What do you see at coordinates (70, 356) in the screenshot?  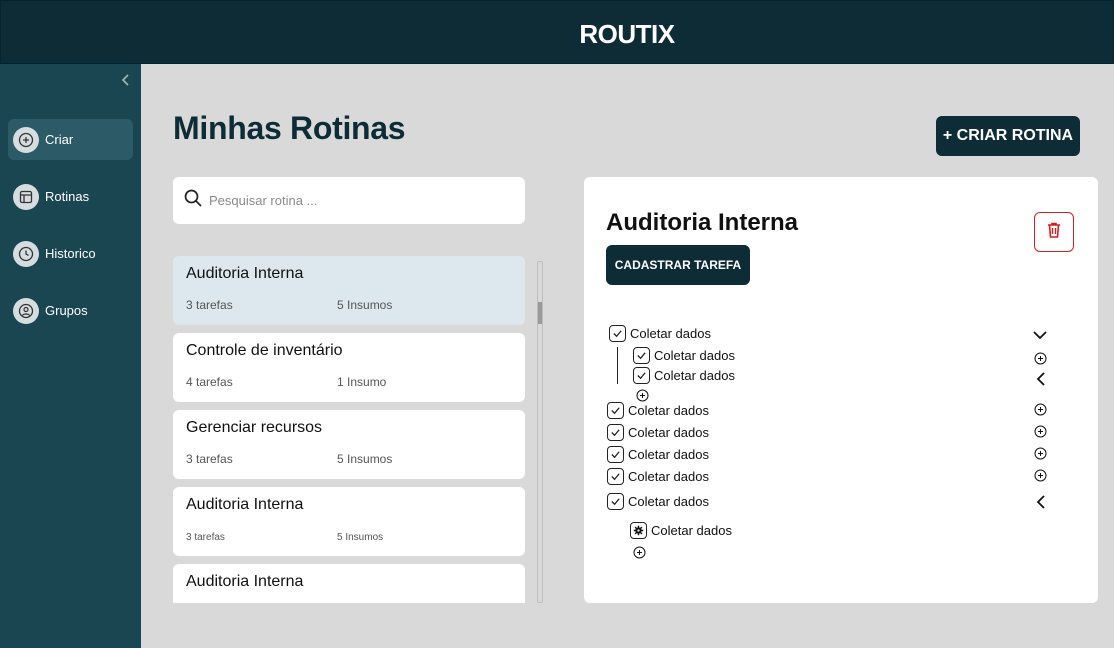 I see `sidebar: Criar Rotinas Historico Grupos` at bounding box center [70, 356].